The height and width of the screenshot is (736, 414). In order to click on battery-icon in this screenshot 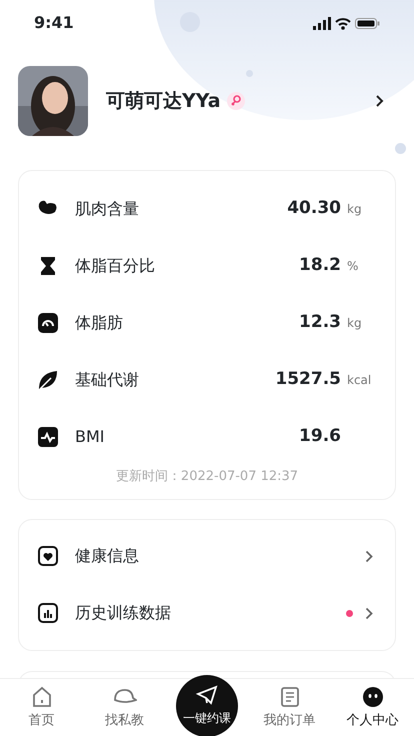, I will do `click(367, 23)`.